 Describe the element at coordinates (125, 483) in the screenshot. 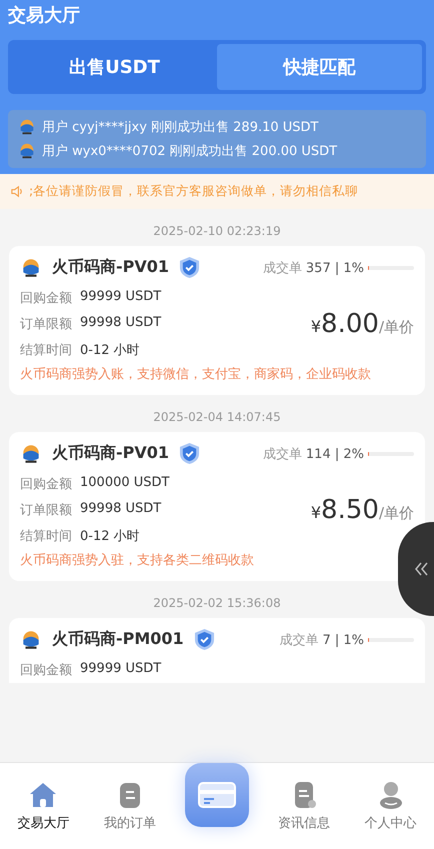

I see `field-value: 100000 USDT` at that location.